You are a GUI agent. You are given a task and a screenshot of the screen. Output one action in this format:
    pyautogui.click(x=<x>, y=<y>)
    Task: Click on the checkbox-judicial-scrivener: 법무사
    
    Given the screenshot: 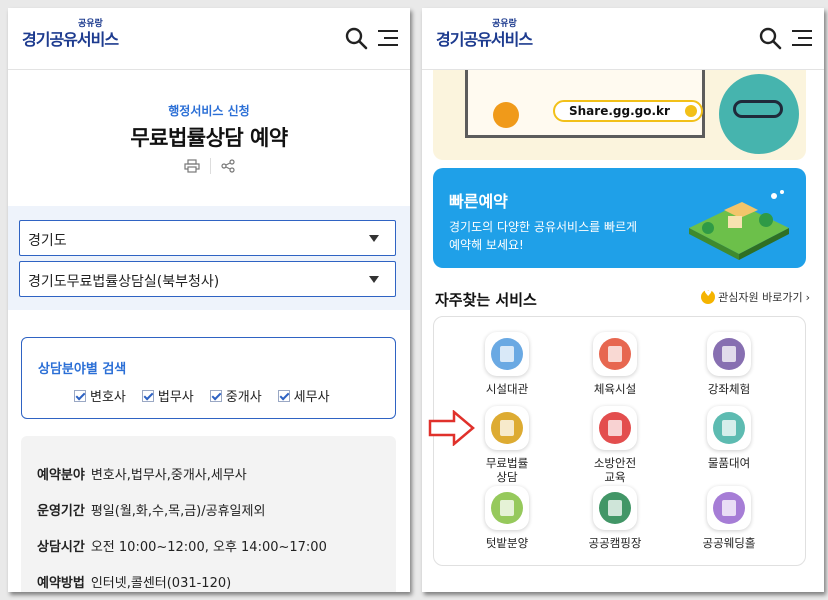 What is the action you would take?
    pyautogui.click(x=167, y=395)
    